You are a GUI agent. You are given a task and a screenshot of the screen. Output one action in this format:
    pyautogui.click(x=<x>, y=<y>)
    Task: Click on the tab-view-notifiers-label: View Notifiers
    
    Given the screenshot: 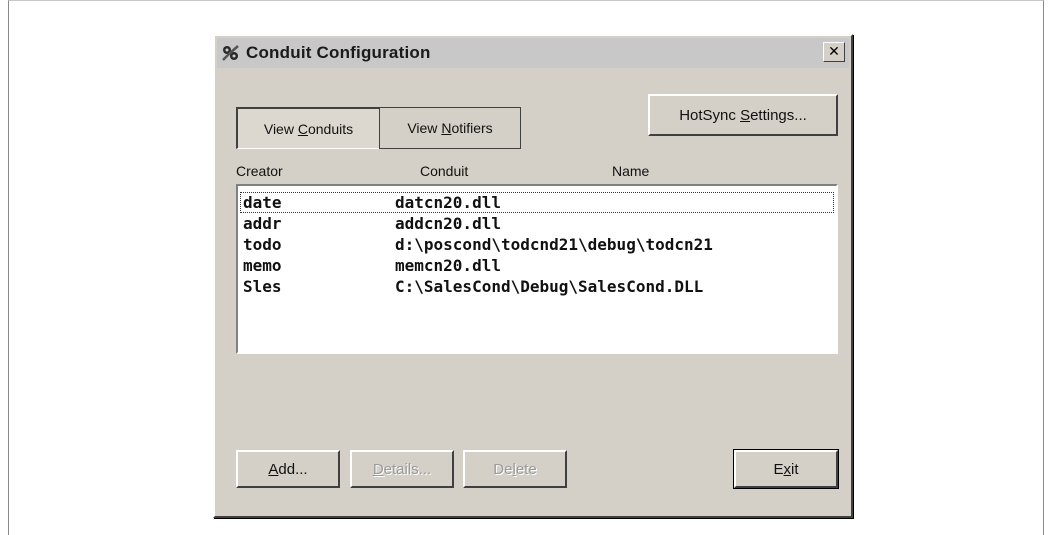 What is the action you would take?
    pyautogui.click(x=450, y=128)
    